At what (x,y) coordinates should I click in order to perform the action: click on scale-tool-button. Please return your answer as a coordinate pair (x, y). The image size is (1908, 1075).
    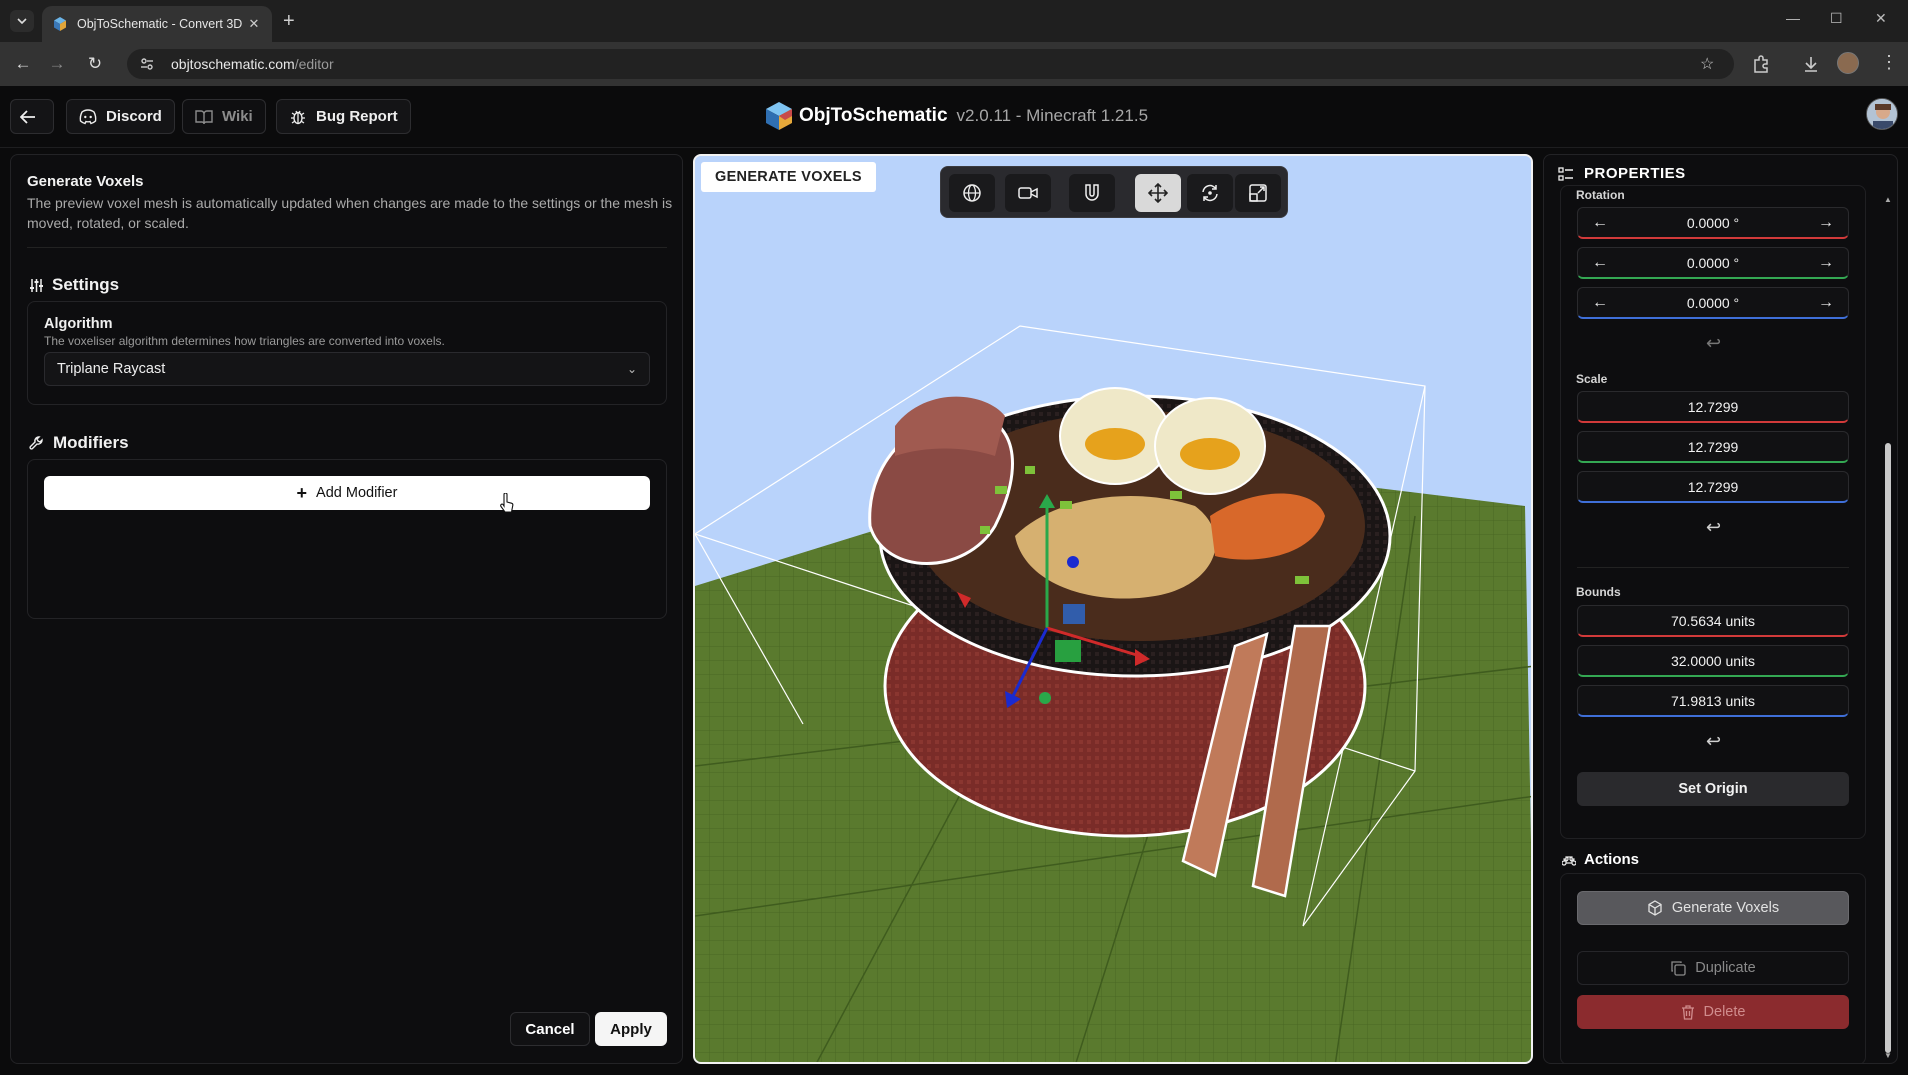
    Looking at the image, I should click on (1258, 193).